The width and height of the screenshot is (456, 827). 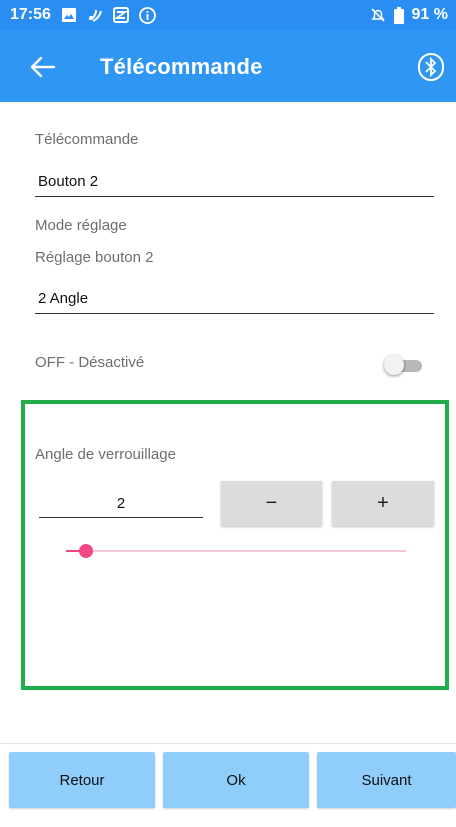 I want to click on toggle-thumb, so click(x=394, y=365).